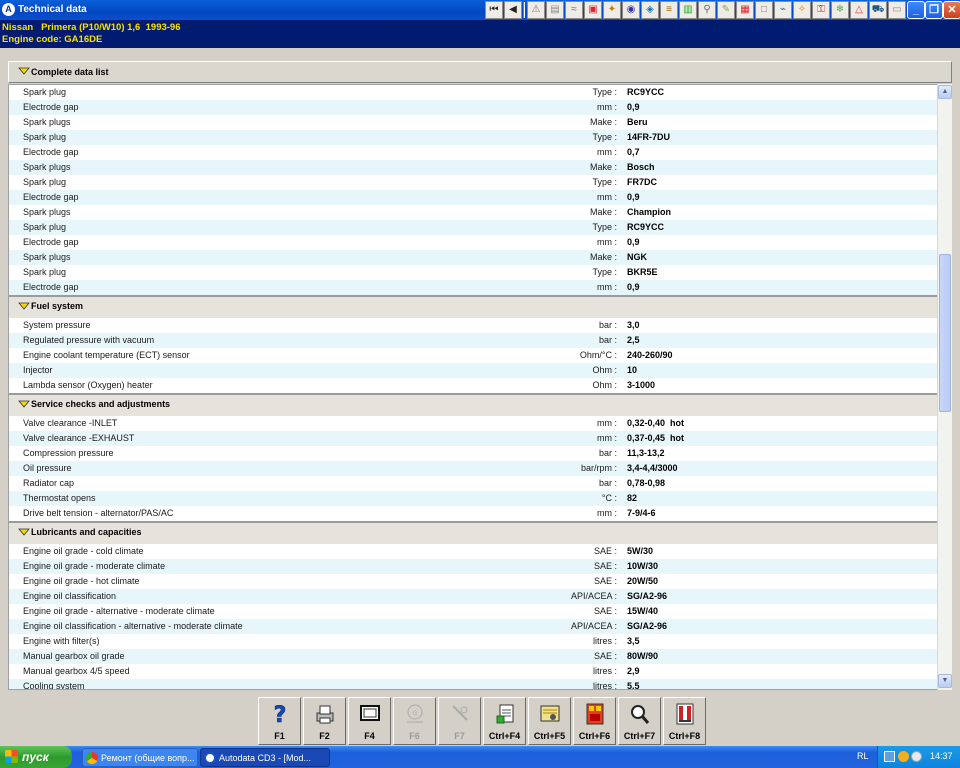 The image size is (960, 768). I want to click on service-icon: ✧, so click(802, 10).